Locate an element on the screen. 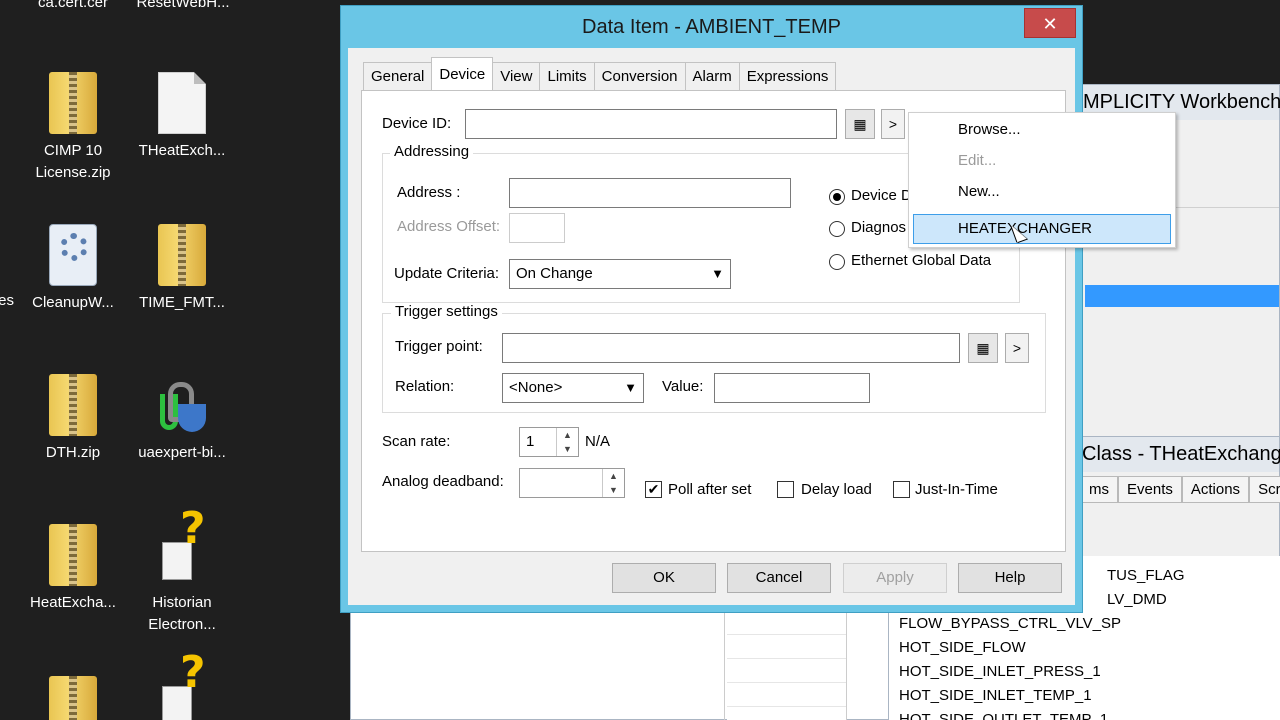 The image size is (1280, 720). scan-rate-label: Scan rate: is located at coordinates (416, 441).